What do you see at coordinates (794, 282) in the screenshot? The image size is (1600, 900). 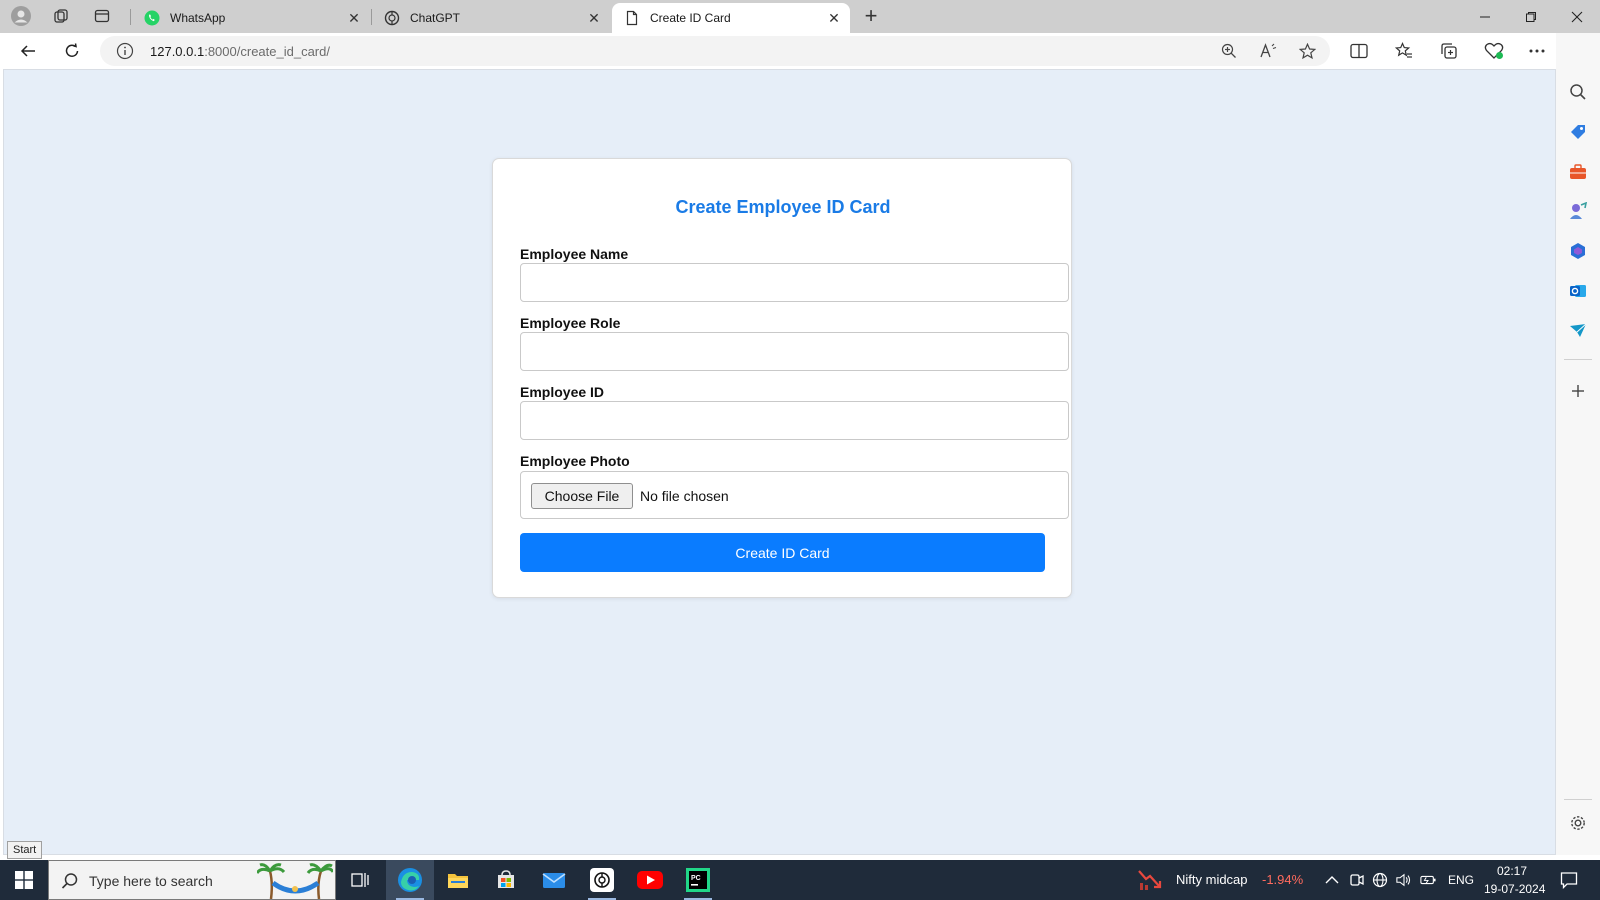 I see `employee-name-input` at bounding box center [794, 282].